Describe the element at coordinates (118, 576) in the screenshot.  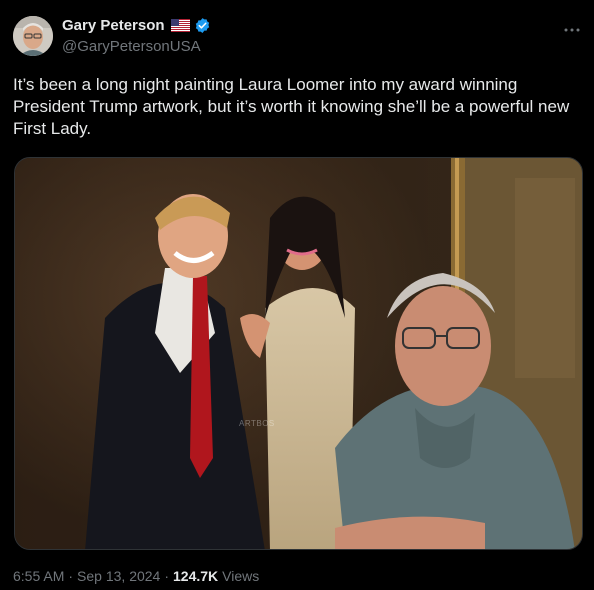
I see `tweet-date: Sep 13, 2024` at that location.